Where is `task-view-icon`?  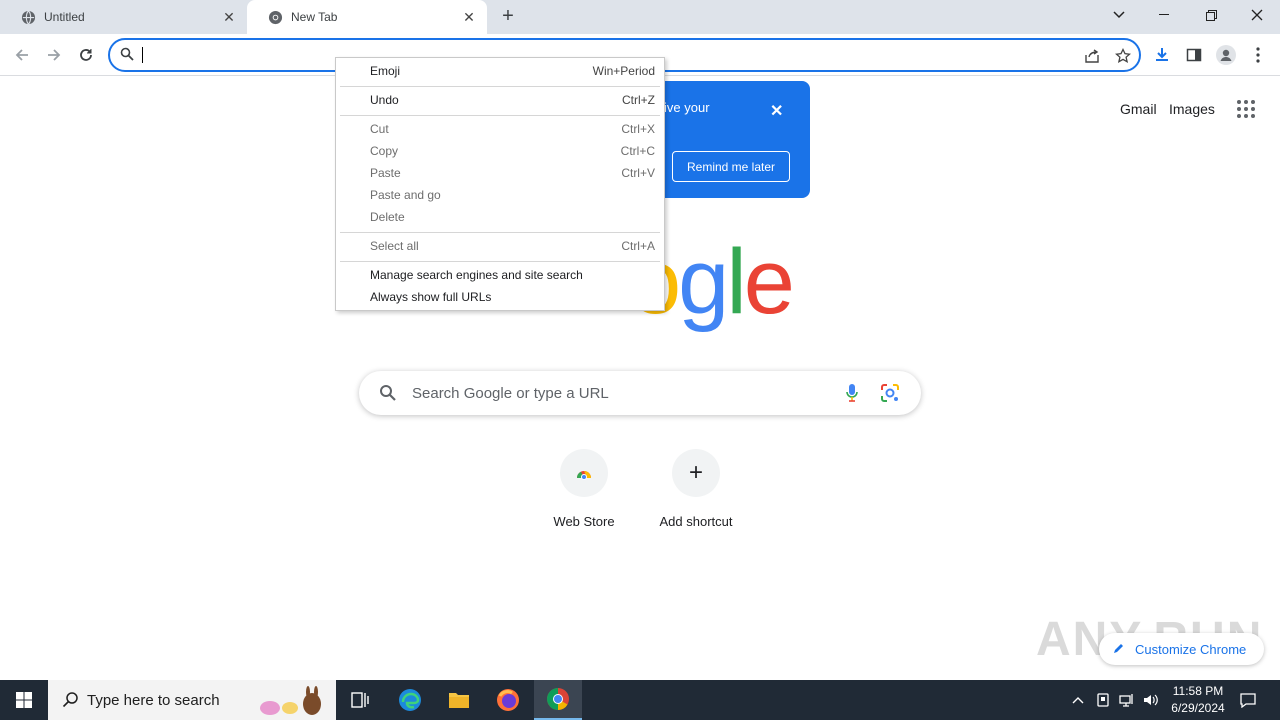
task-view-icon is located at coordinates (360, 700).